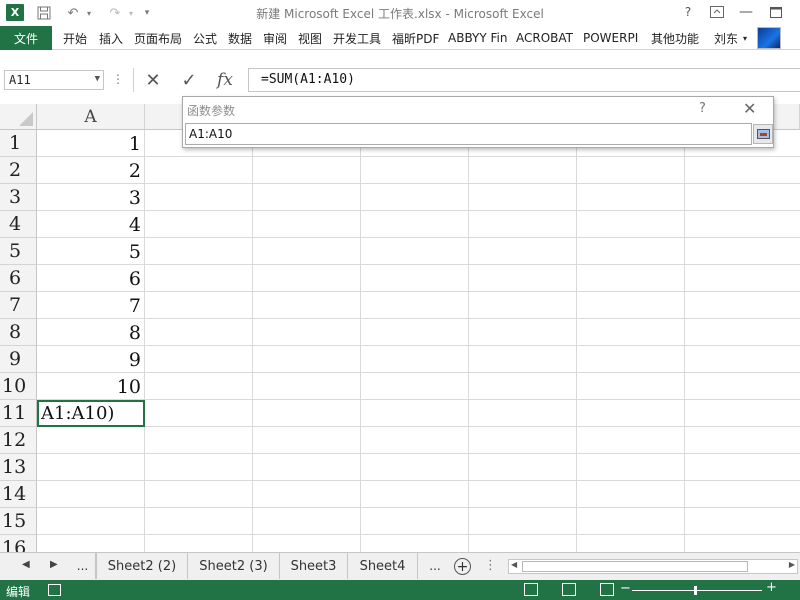  Describe the element at coordinates (18, 332) in the screenshot. I see `row-header: 8` at that location.